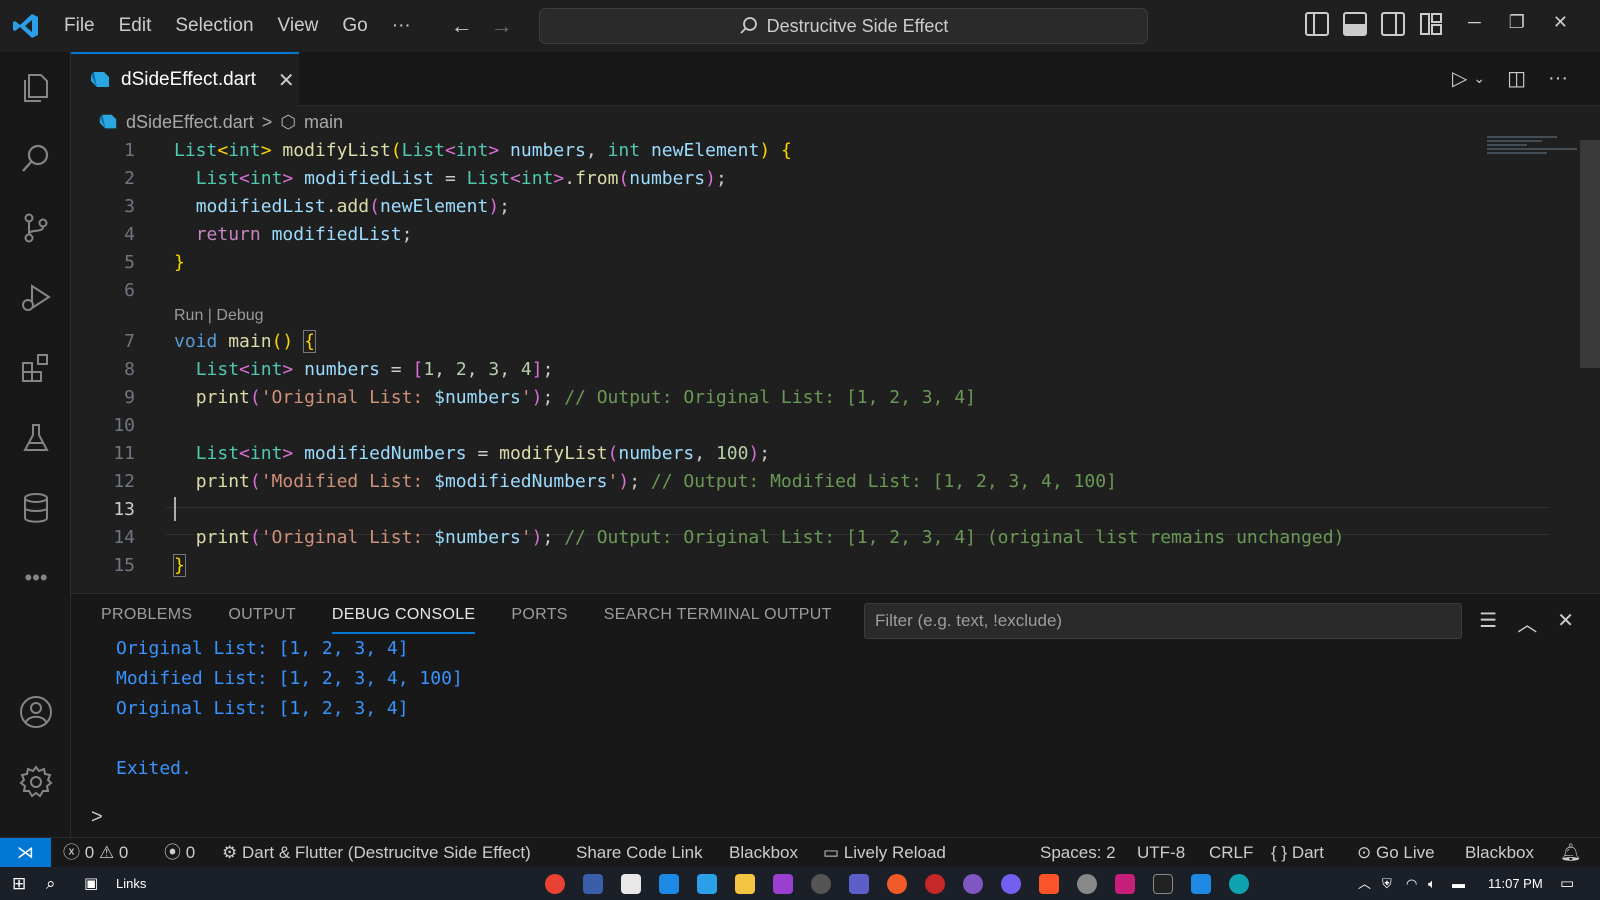  What do you see at coordinates (36, 782) in the screenshot?
I see `settings-gear-icon` at bounding box center [36, 782].